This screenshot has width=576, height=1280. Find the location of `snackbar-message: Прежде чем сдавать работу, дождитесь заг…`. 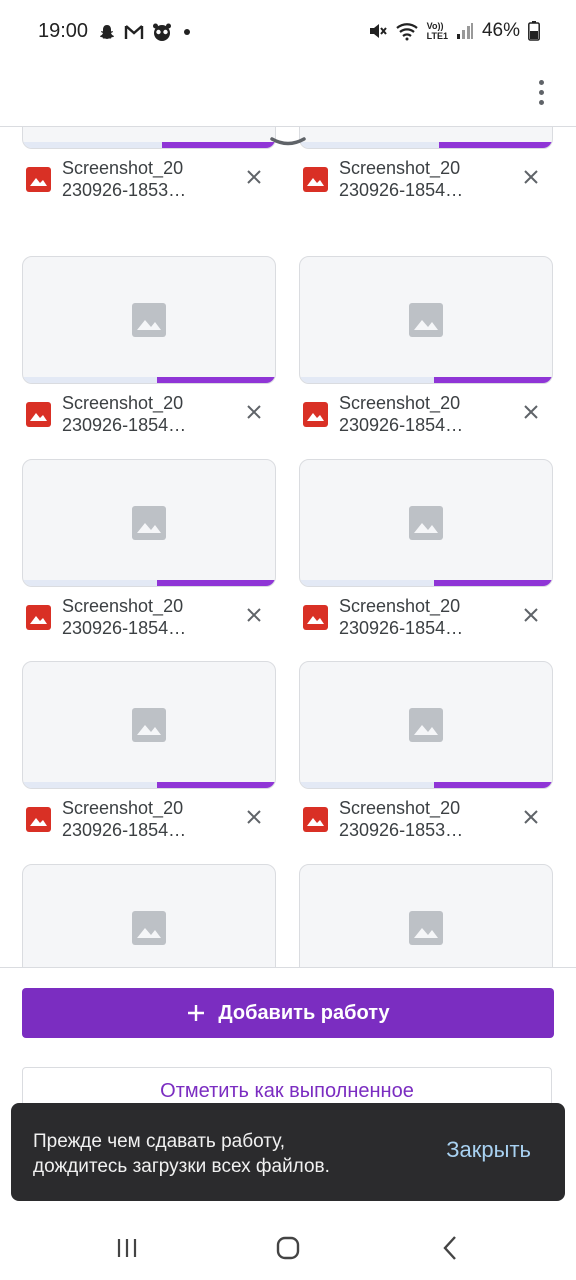

snackbar-message: Прежде чем сдавать работу, дождитесь заг… is located at coordinates (181, 1154).